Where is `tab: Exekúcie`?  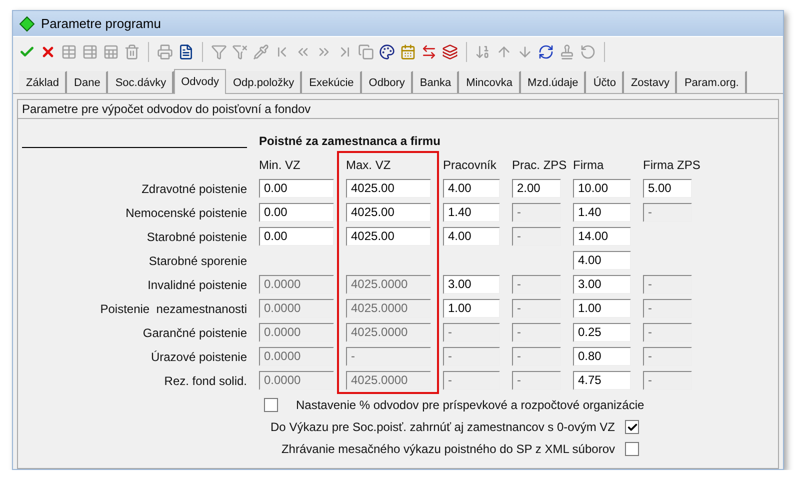 tab: Exekúcie is located at coordinates (332, 82).